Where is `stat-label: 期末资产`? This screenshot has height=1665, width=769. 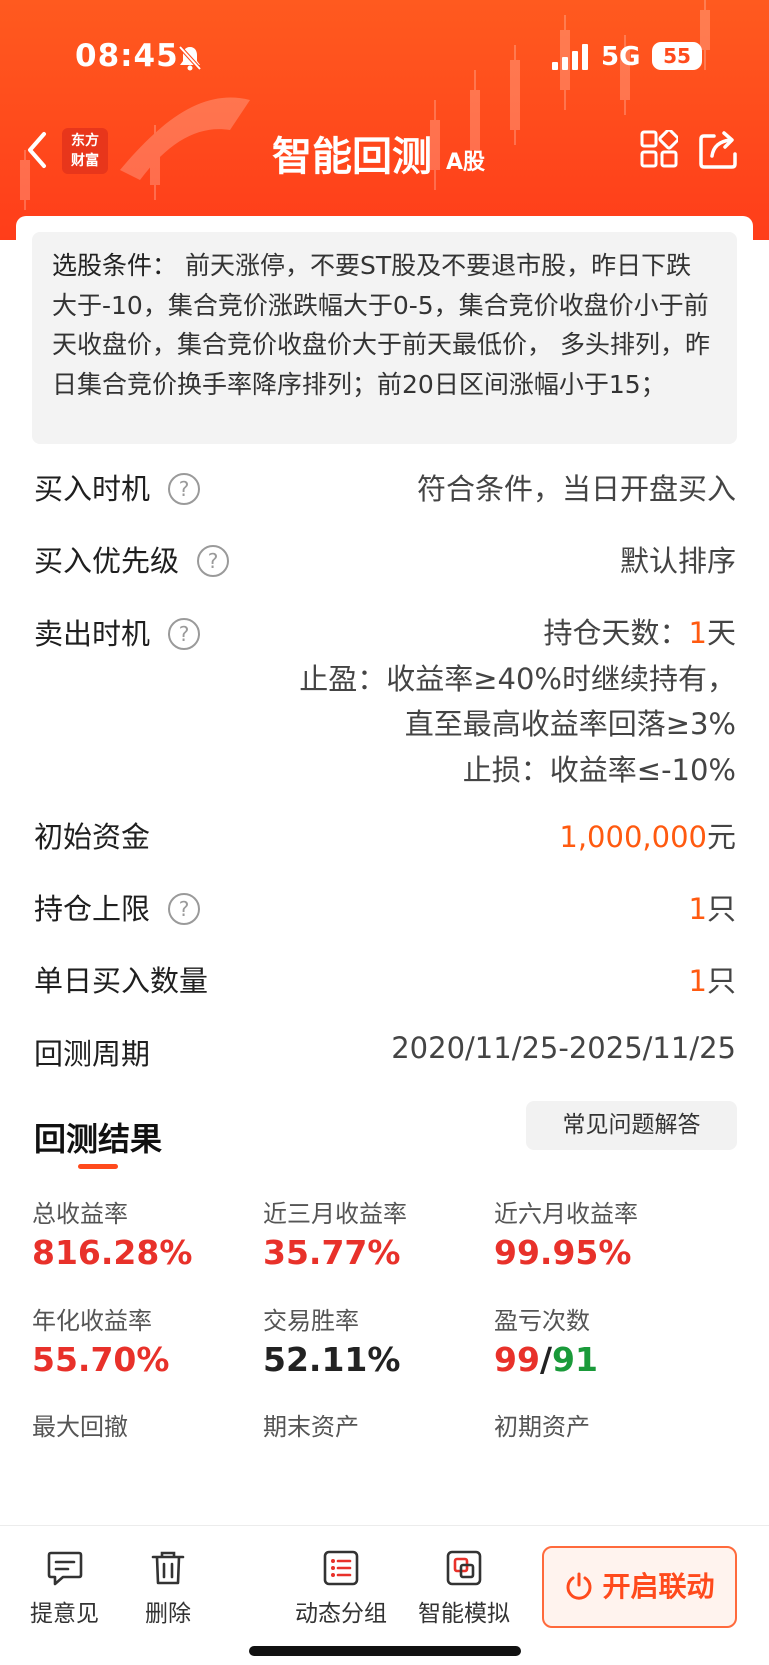 stat-label: 期末资产 is located at coordinates (311, 1427).